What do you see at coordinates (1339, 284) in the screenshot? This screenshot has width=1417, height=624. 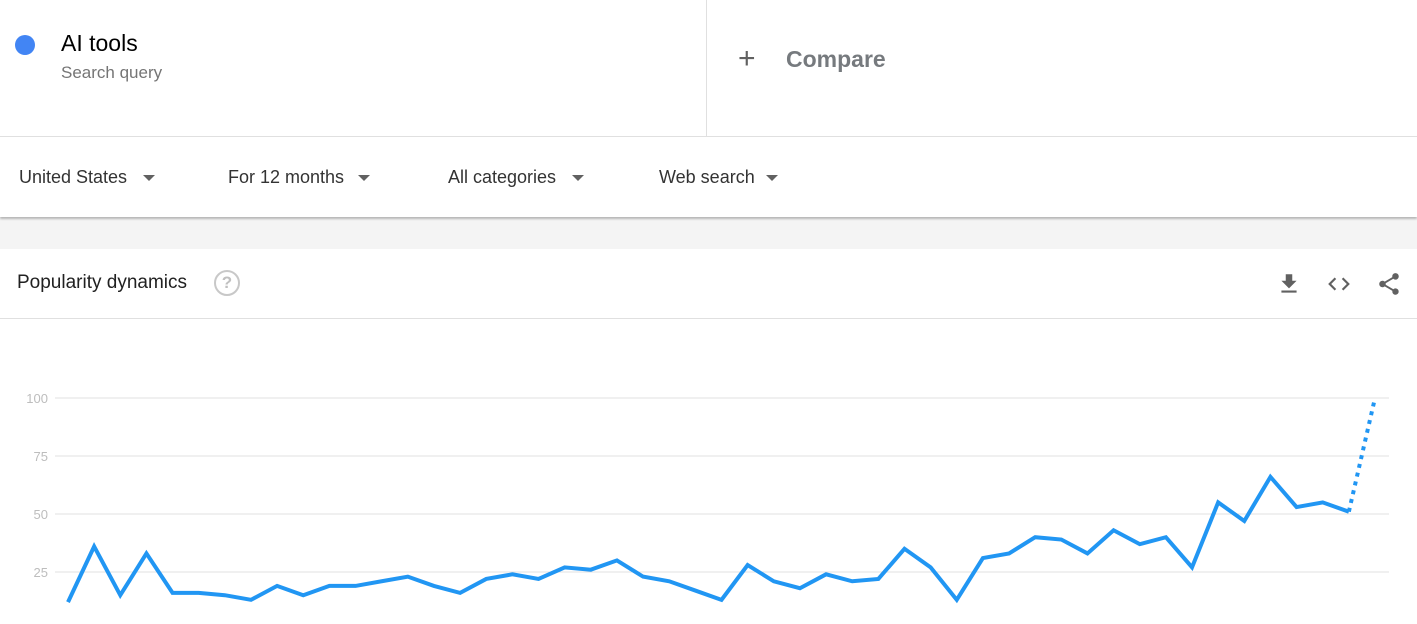 I see `embed-icon` at bounding box center [1339, 284].